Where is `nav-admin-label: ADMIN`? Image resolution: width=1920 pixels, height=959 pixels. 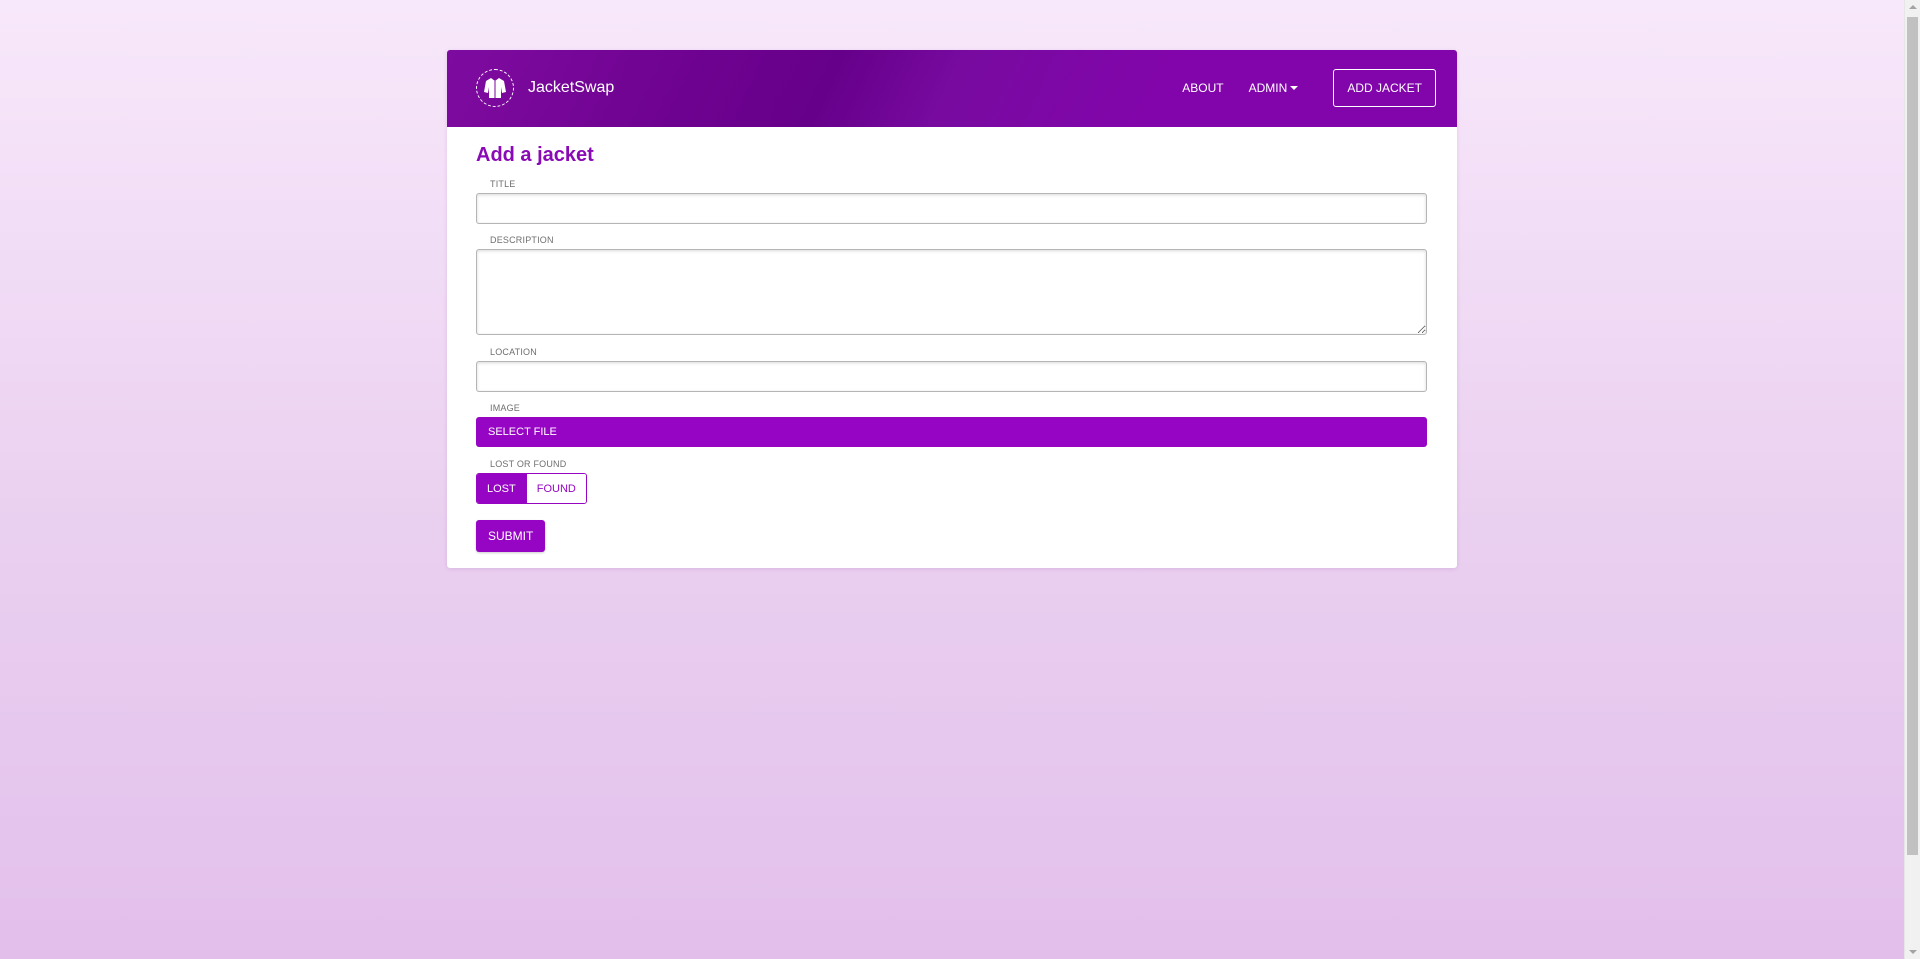
nav-admin-label: ADMIN is located at coordinates (1268, 88).